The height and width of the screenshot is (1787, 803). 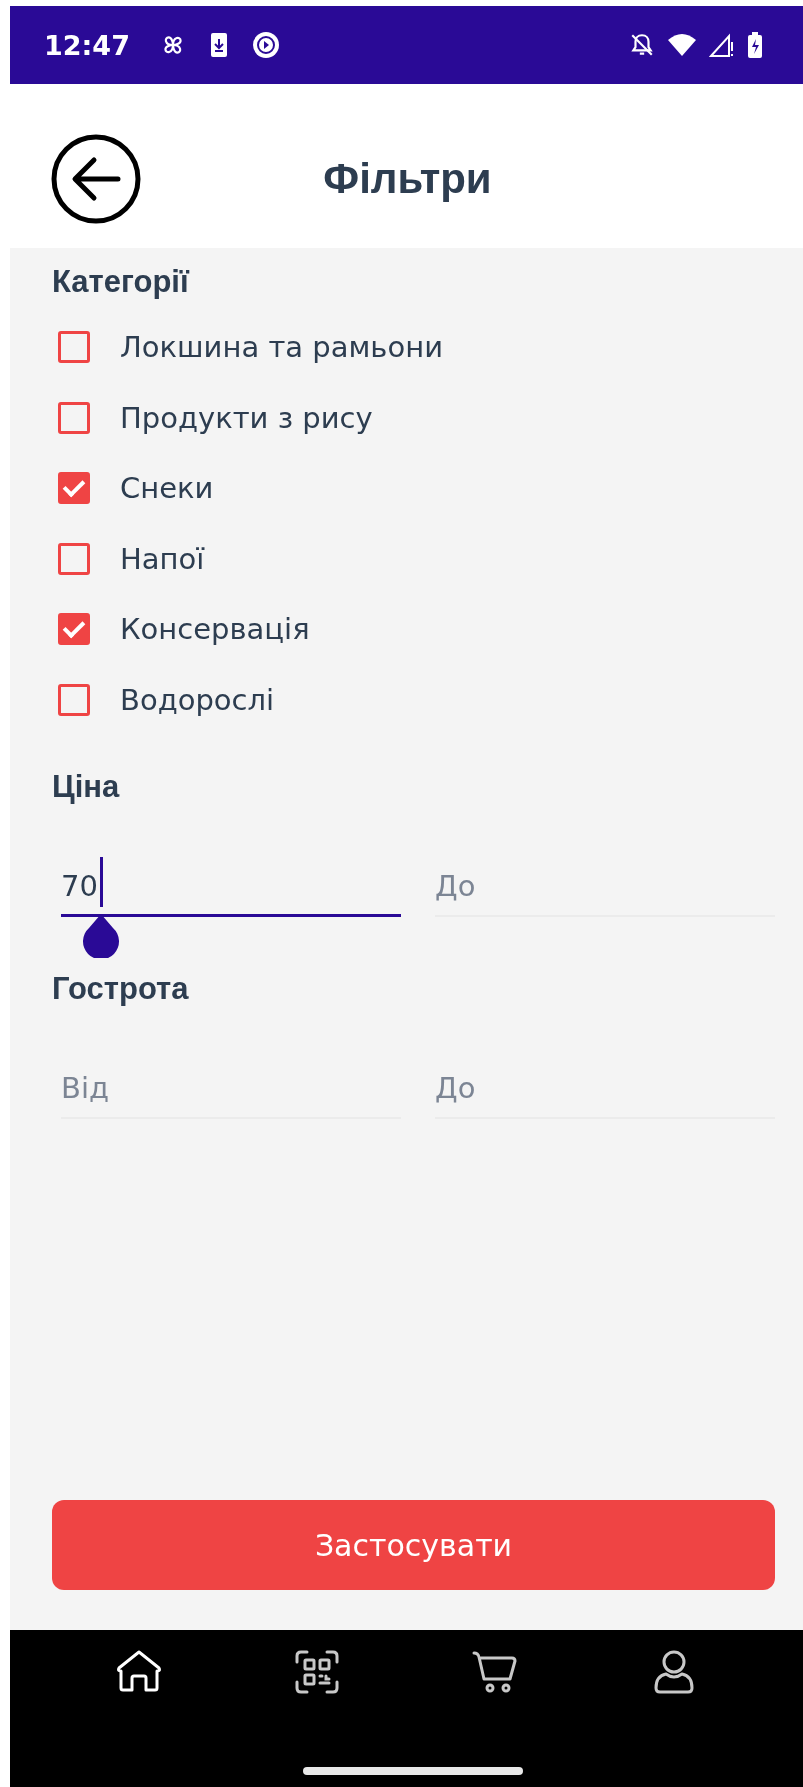 I want to click on input-field: Від, so click(x=231, y=1089).